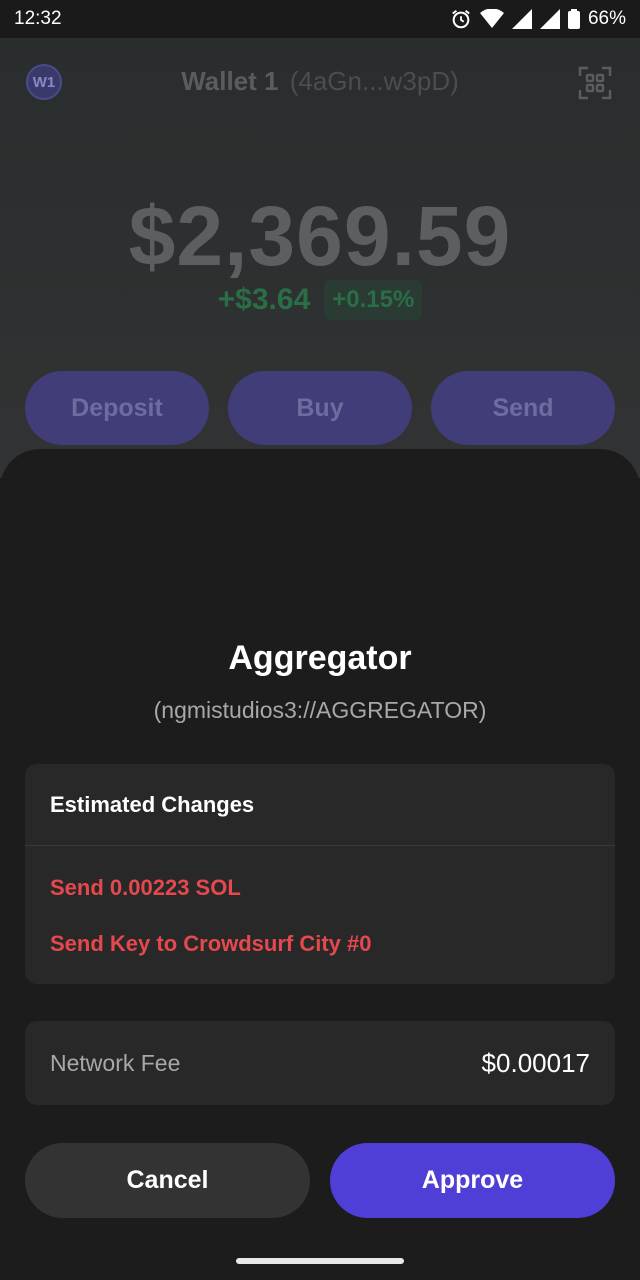 This screenshot has height=1280, width=640. What do you see at coordinates (374, 81) in the screenshot?
I see `wallet-address: (4aGn...w3pD)` at bounding box center [374, 81].